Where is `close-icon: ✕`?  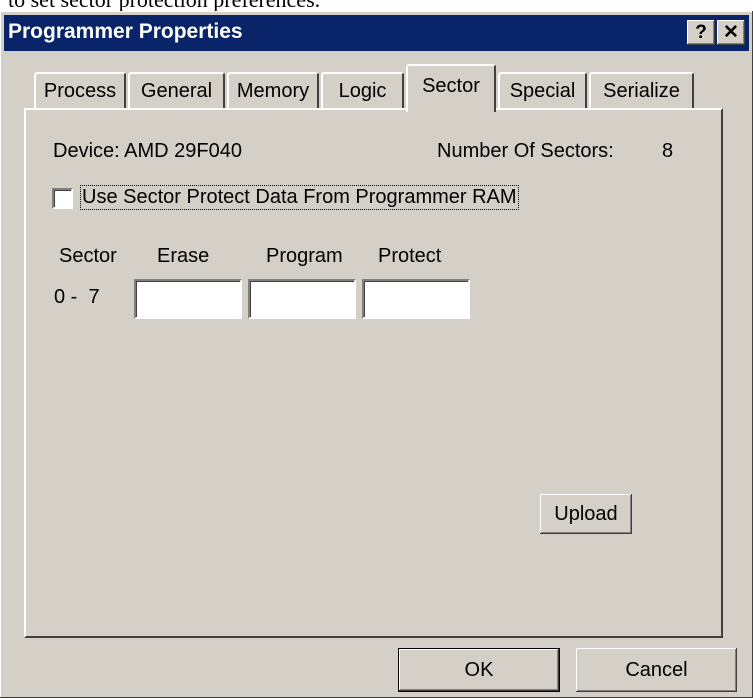
close-icon: ✕ is located at coordinates (731, 32).